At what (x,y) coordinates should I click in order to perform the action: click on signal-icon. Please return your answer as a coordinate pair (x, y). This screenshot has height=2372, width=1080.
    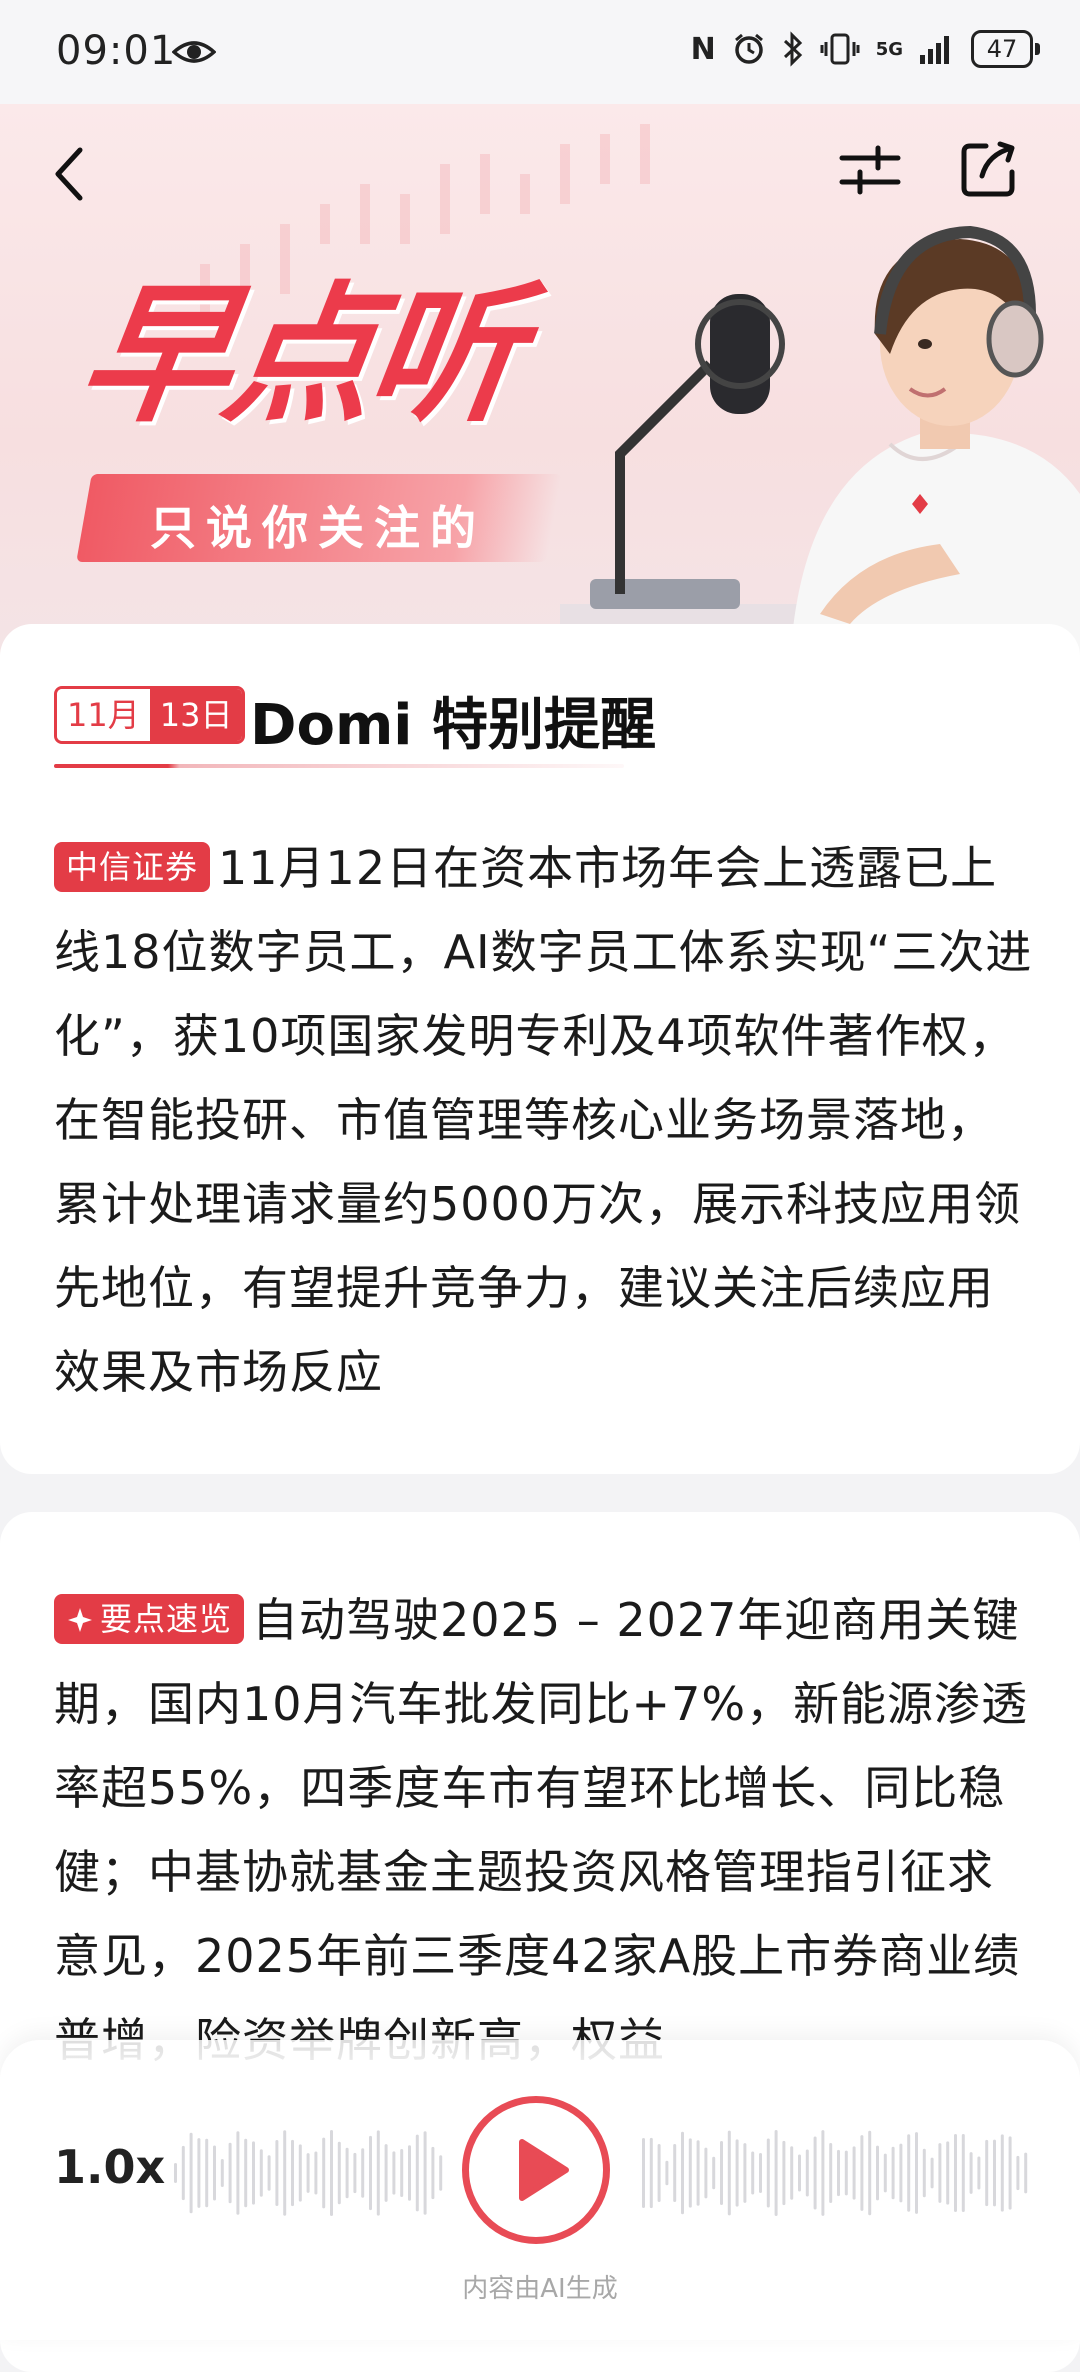
    Looking at the image, I should click on (934, 50).